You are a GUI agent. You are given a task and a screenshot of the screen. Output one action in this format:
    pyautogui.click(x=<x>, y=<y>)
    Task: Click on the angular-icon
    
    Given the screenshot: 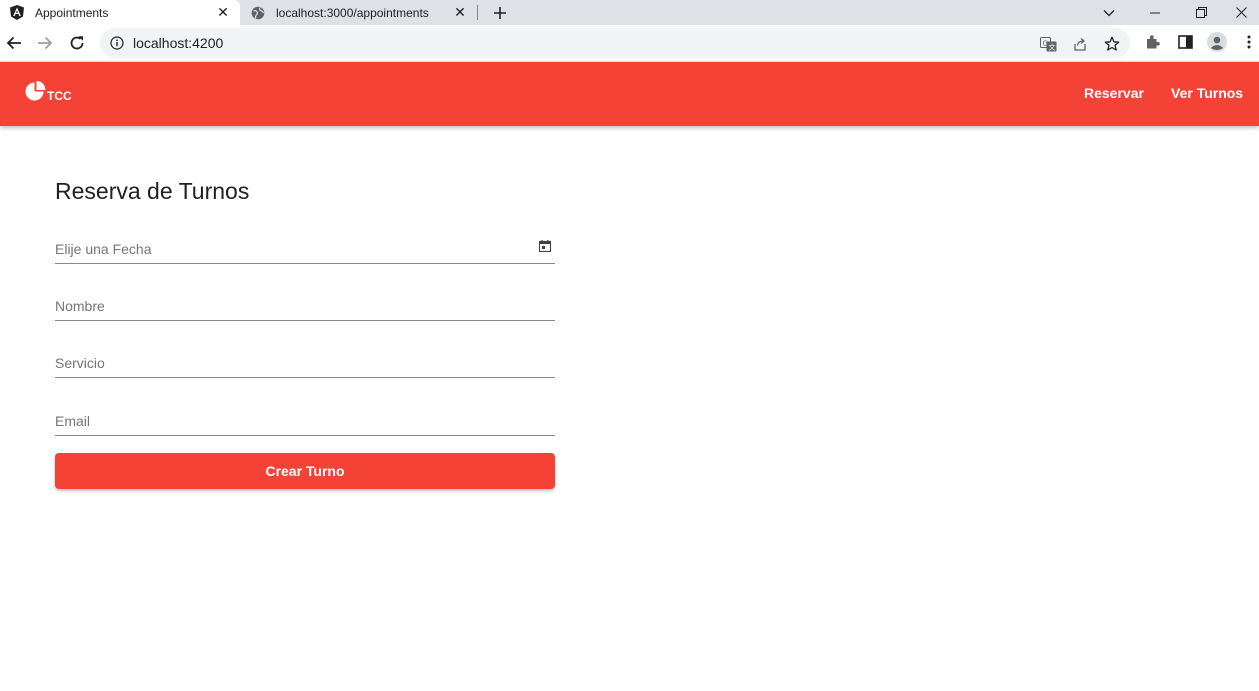 What is the action you would take?
    pyautogui.click(x=17, y=13)
    